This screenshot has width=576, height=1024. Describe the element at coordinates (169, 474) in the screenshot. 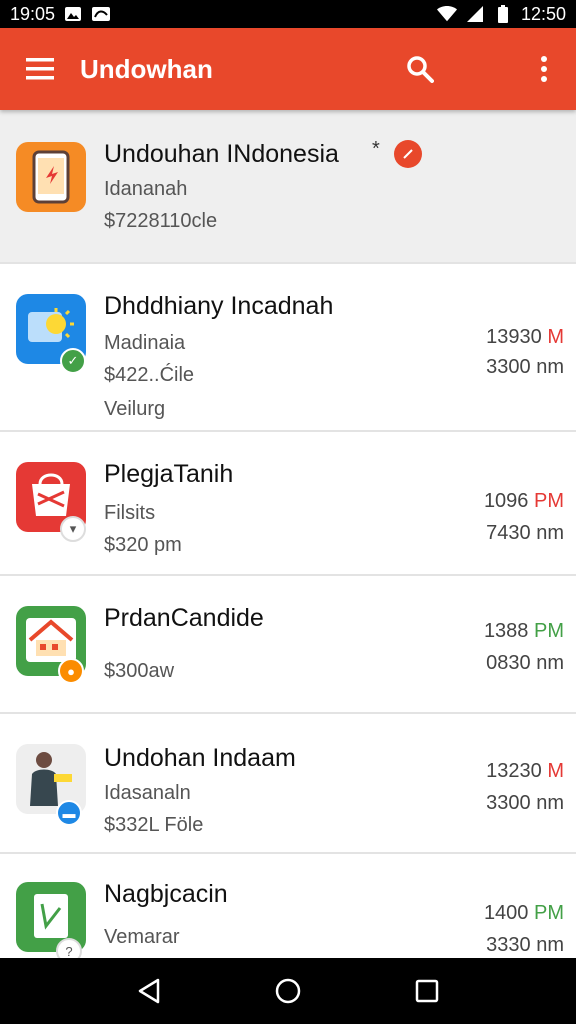

I see `item-name: PlegjaTanih` at that location.